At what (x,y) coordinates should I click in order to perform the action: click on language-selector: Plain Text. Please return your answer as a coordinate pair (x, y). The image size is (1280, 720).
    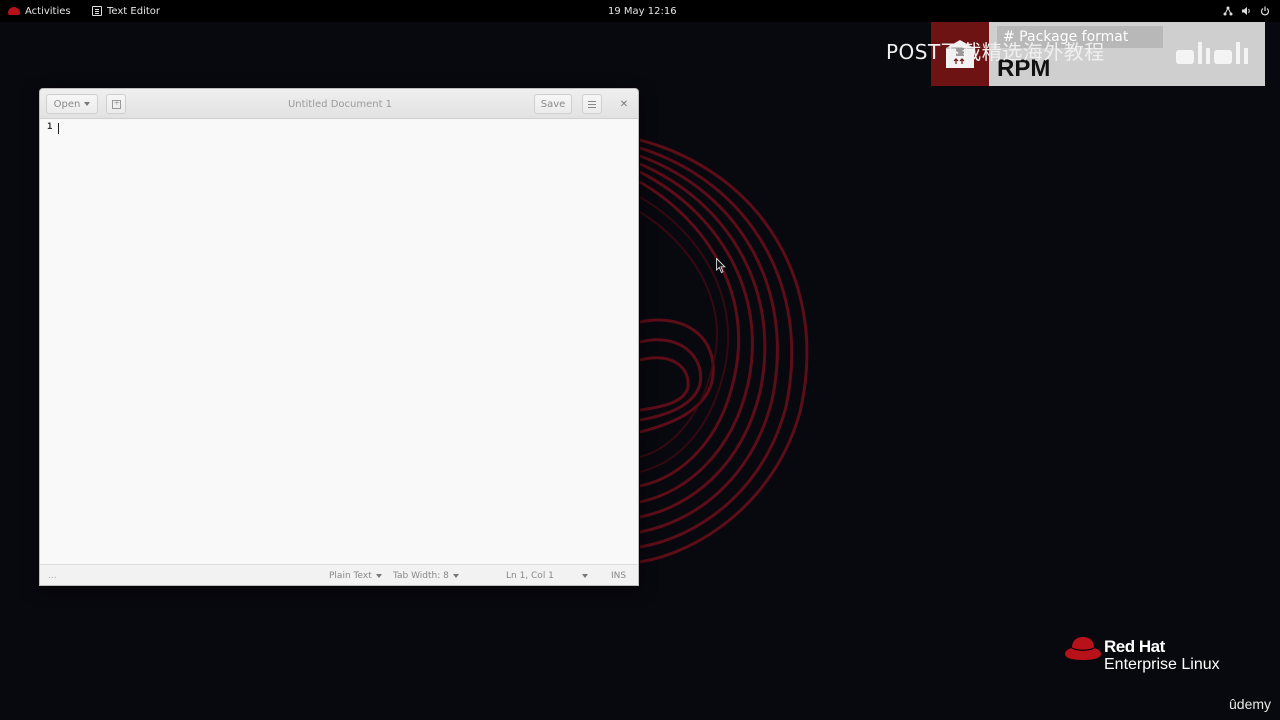
    Looking at the image, I should click on (355, 575).